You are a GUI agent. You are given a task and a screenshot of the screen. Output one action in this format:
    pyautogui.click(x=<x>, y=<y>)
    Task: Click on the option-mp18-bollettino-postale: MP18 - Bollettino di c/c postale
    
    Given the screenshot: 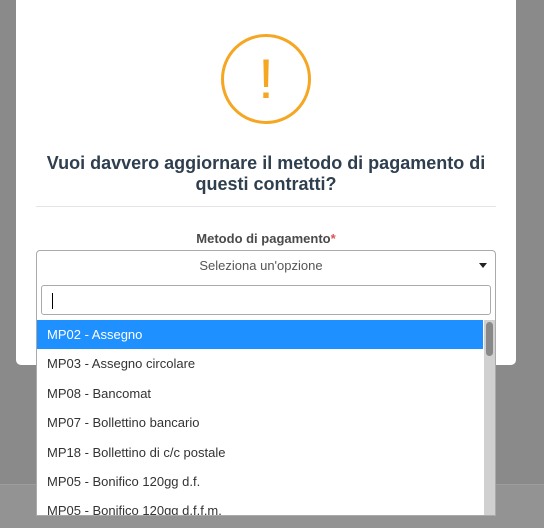 What is the action you would take?
    pyautogui.click(x=260, y=452)
    